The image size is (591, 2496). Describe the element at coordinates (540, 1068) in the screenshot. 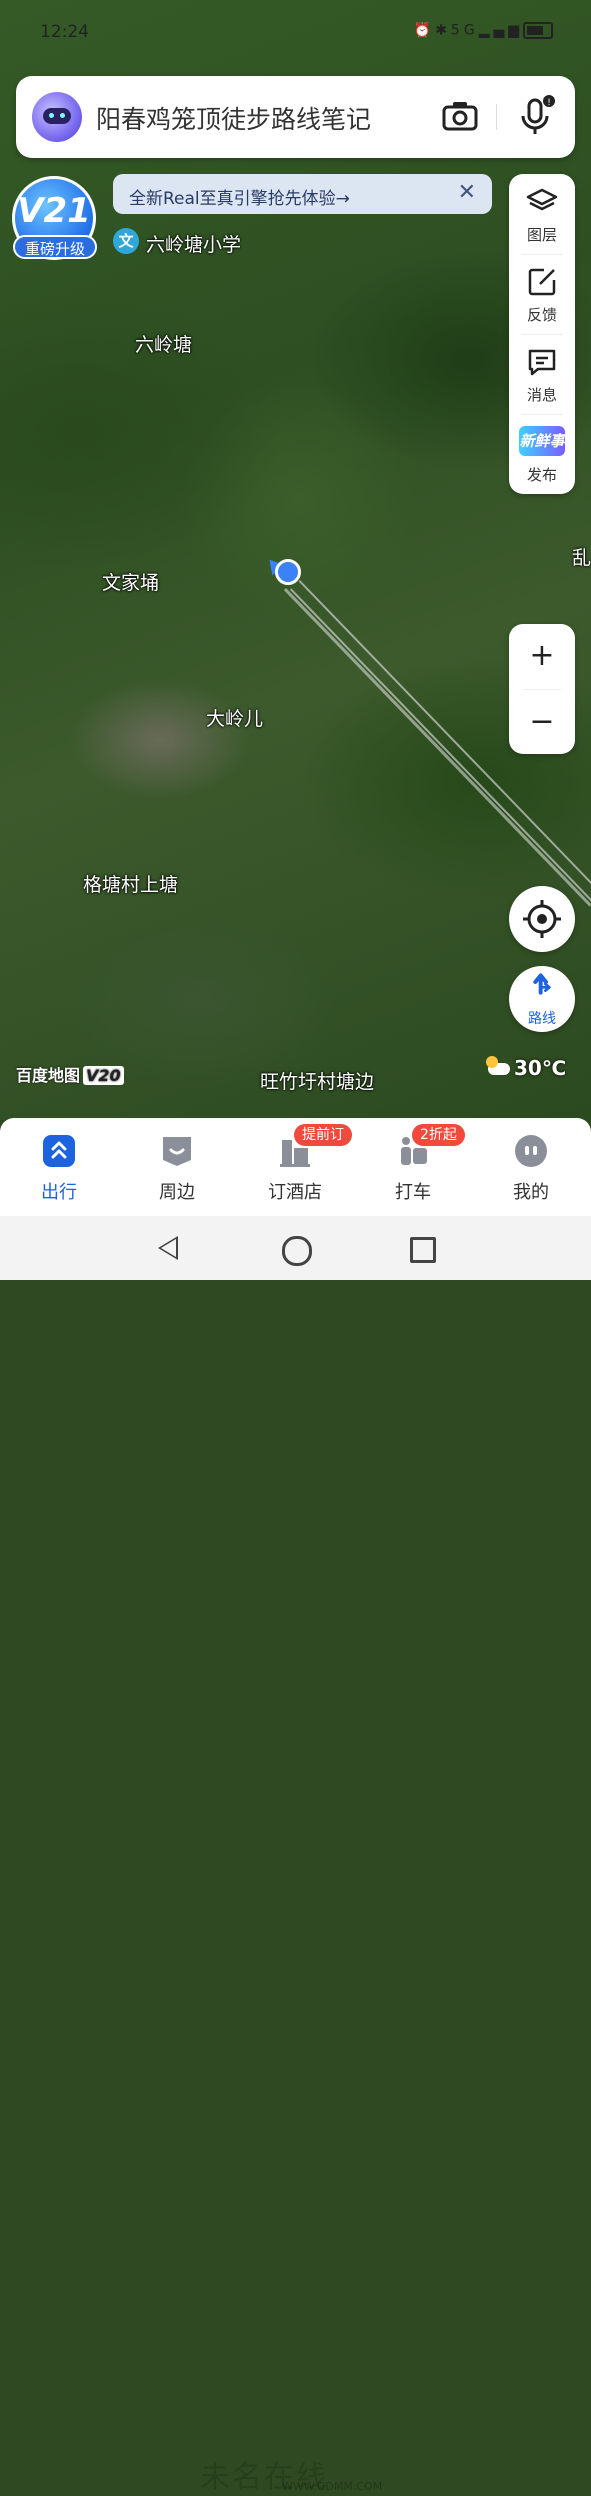

I see `weather-temp: 30℃` at that location.